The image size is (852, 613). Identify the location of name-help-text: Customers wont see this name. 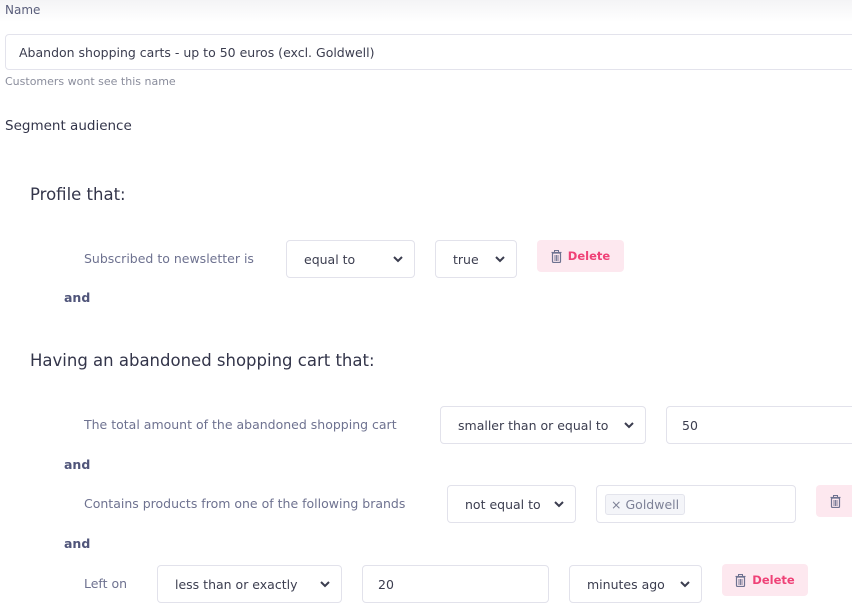
(90, 81).